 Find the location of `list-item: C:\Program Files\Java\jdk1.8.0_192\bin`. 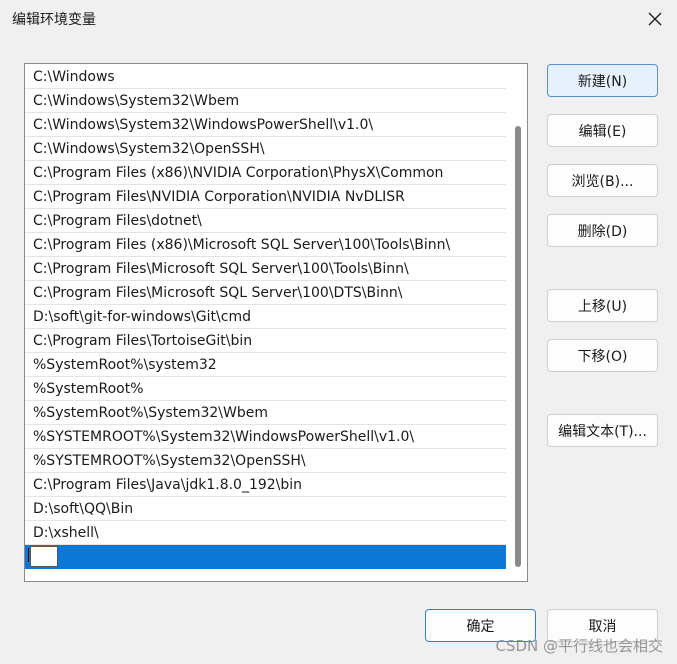

list-item: C:\Program Files\Java\jdk1.8.0_192\bin is located at coordinates (265, 485).